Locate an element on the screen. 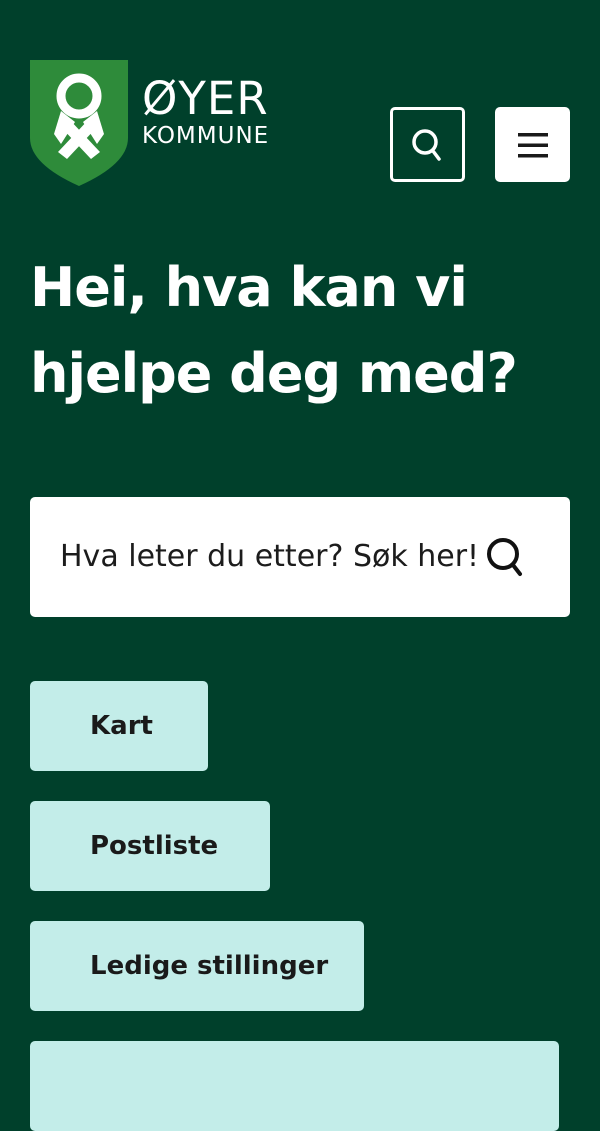 The height and width of the screenshot is (1131, 600). search-input: Hva leter du etter? Søk her! is located at coordinates (300, 557).